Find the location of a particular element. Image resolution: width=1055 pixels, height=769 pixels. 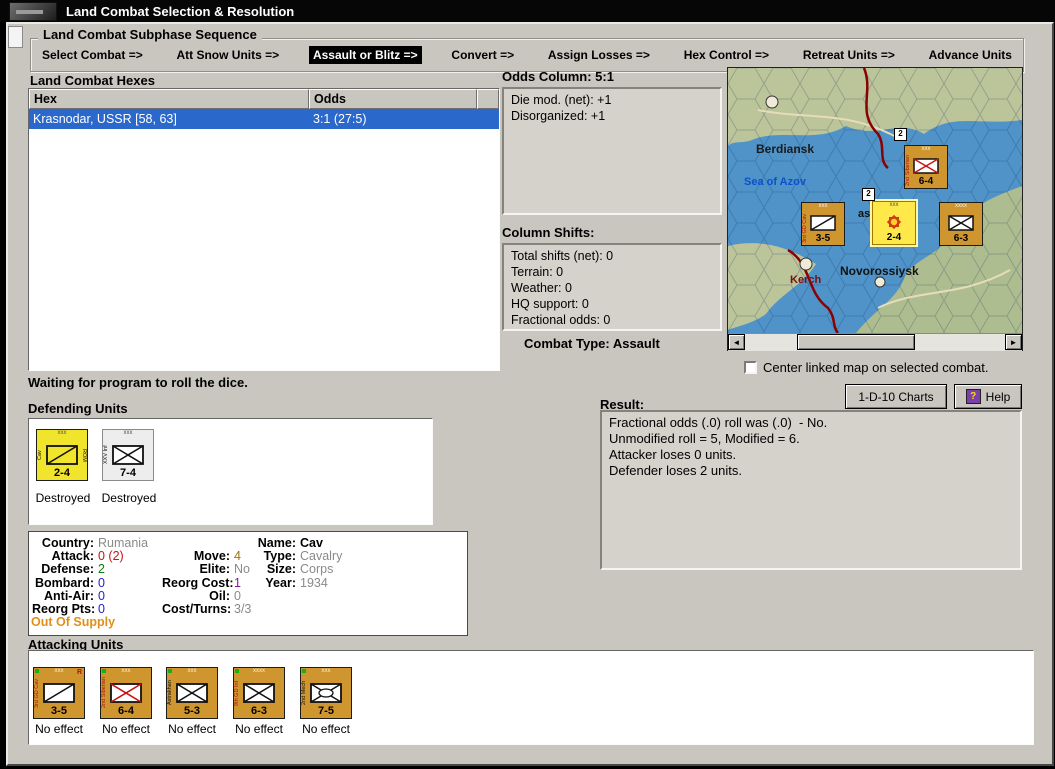

step-assault-or-blitz: Assault or Blitz => is located at coordinates (365, 55).